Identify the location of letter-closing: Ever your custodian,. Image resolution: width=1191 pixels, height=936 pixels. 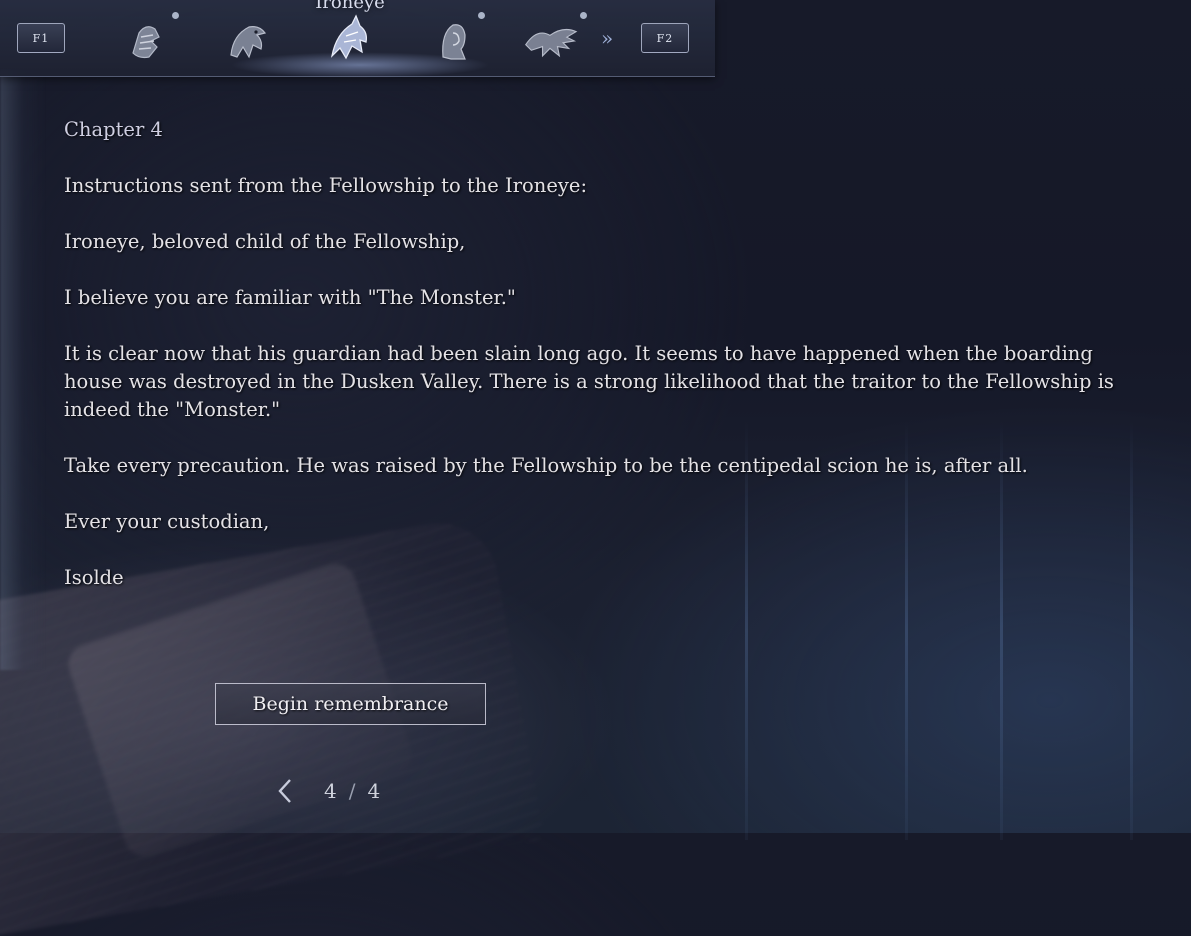
(167, 521).